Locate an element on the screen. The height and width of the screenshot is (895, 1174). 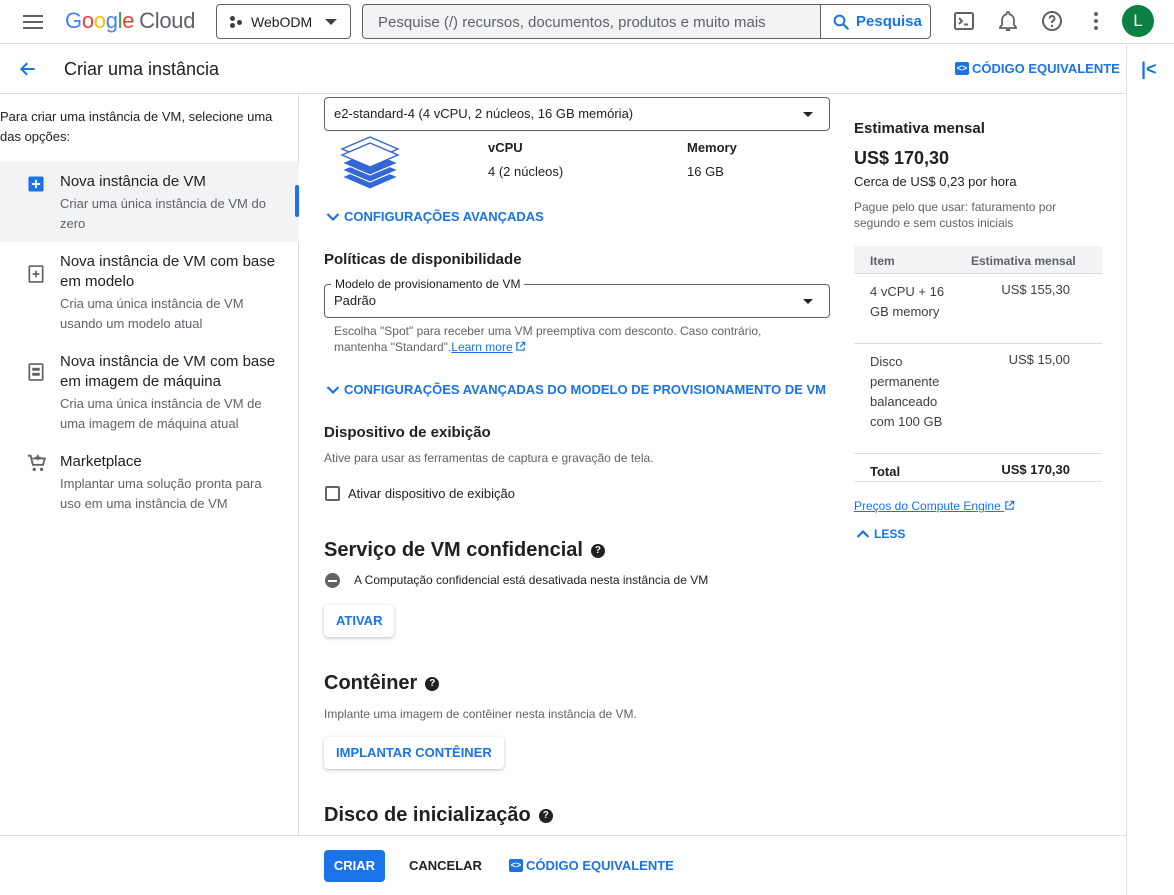
project-selector: WebODM is located at coordinates (283, 21).